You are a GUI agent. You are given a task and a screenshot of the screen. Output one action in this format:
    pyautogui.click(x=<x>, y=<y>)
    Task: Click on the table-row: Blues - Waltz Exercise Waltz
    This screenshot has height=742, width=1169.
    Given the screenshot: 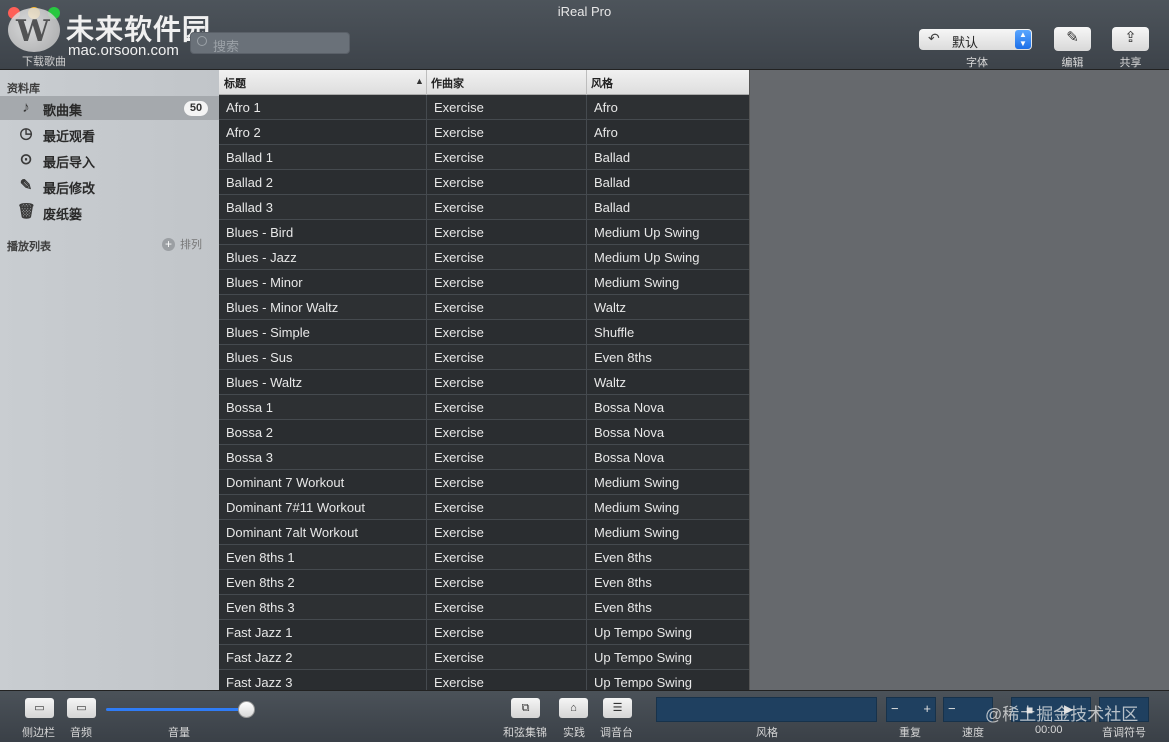 What is the action you would take?
    pyautogui.click(x=484, y=382)
    